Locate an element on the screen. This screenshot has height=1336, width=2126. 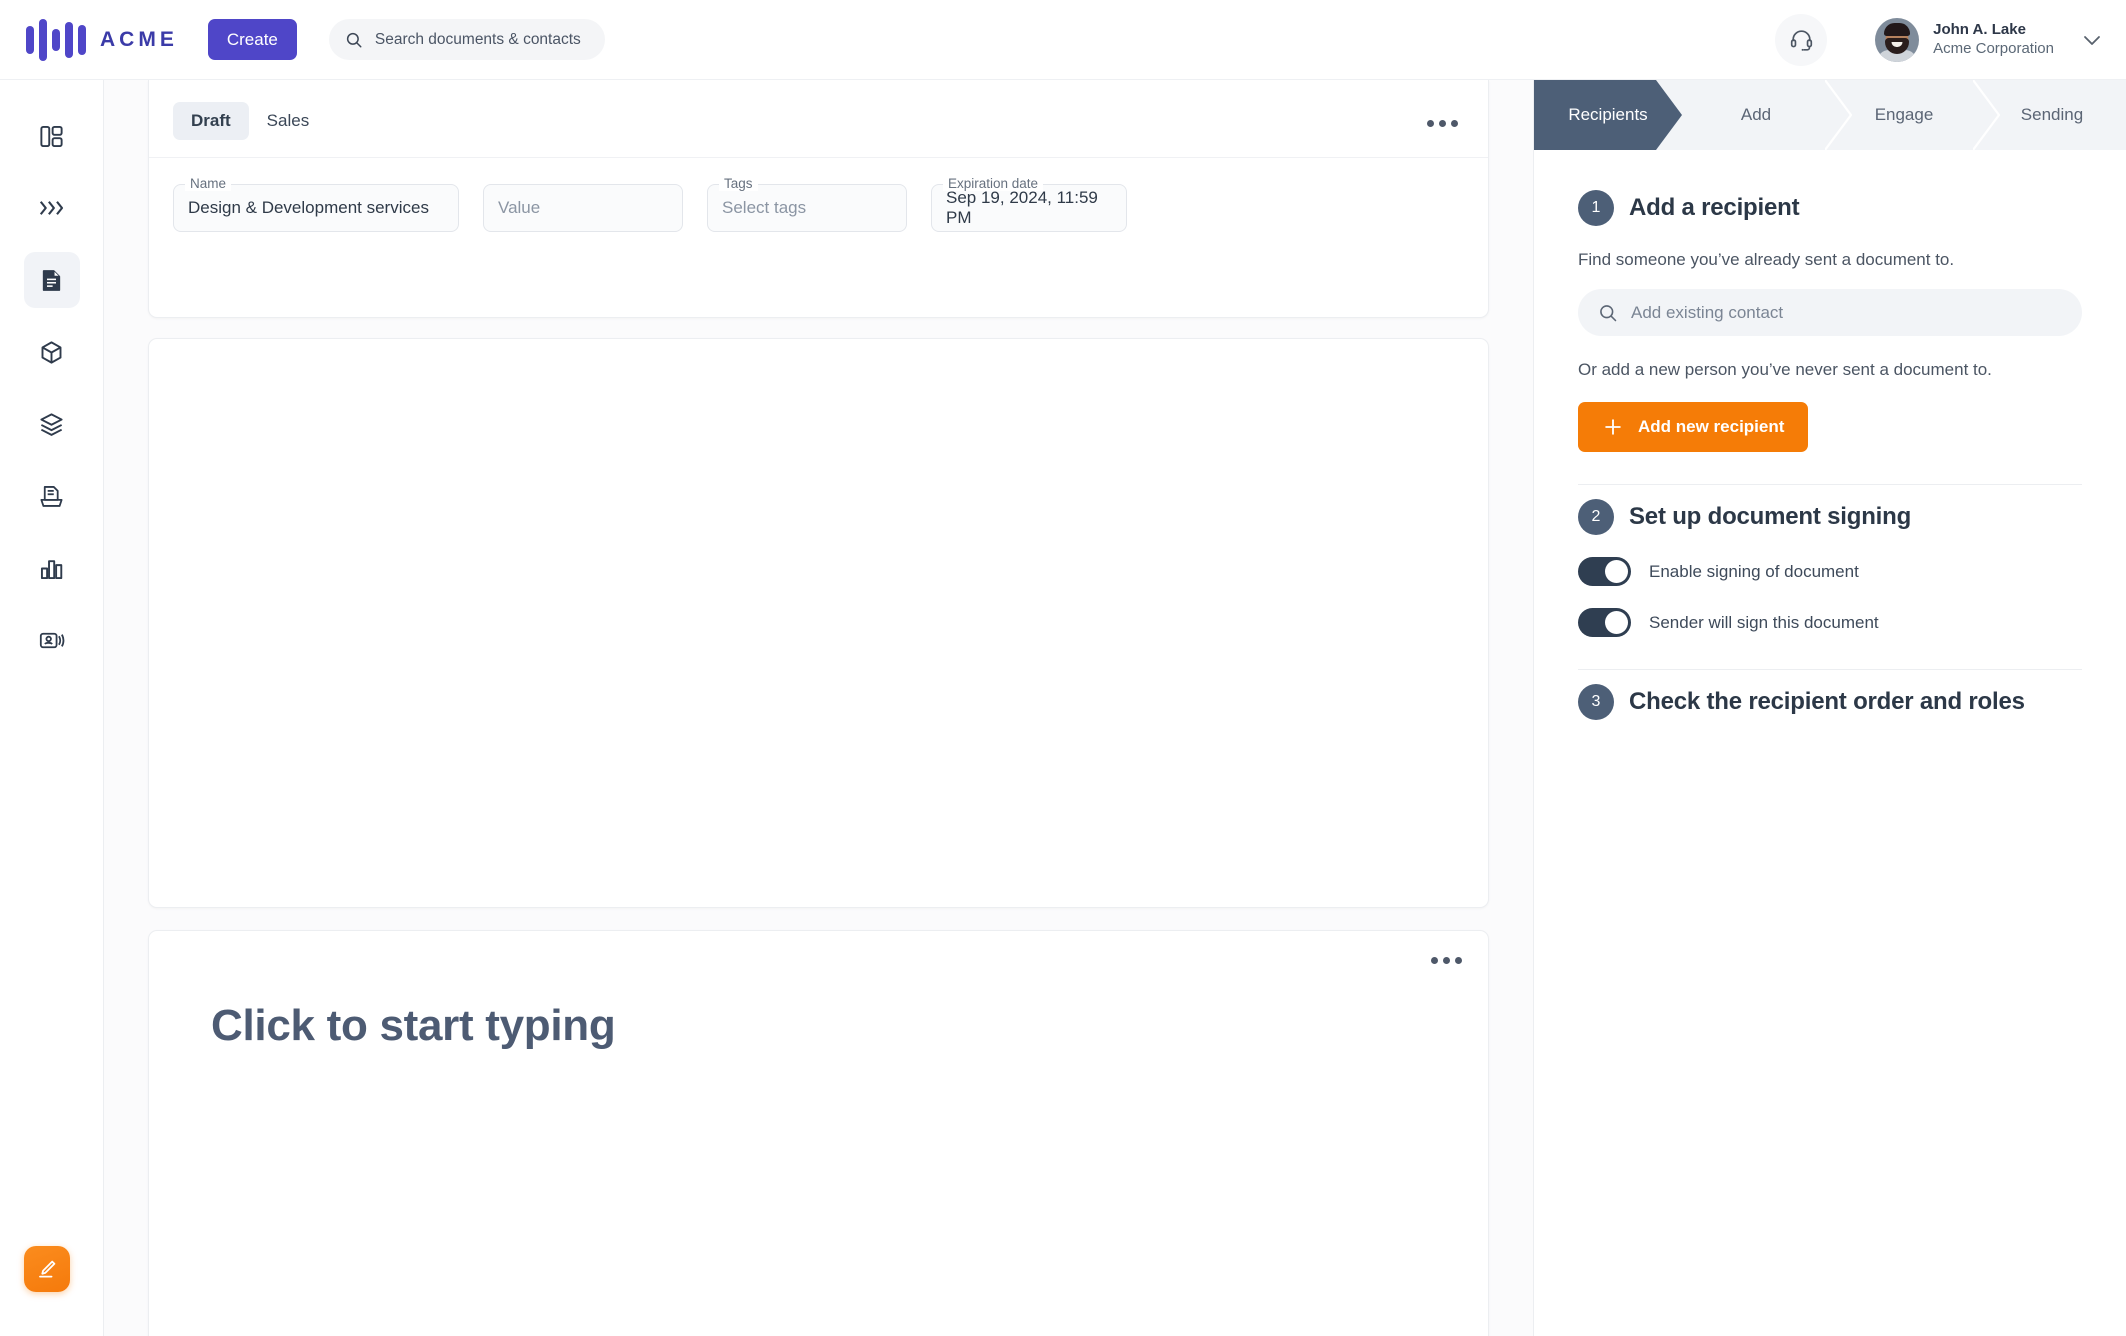
inbox-document-icon is located at coordinates (51, 496).